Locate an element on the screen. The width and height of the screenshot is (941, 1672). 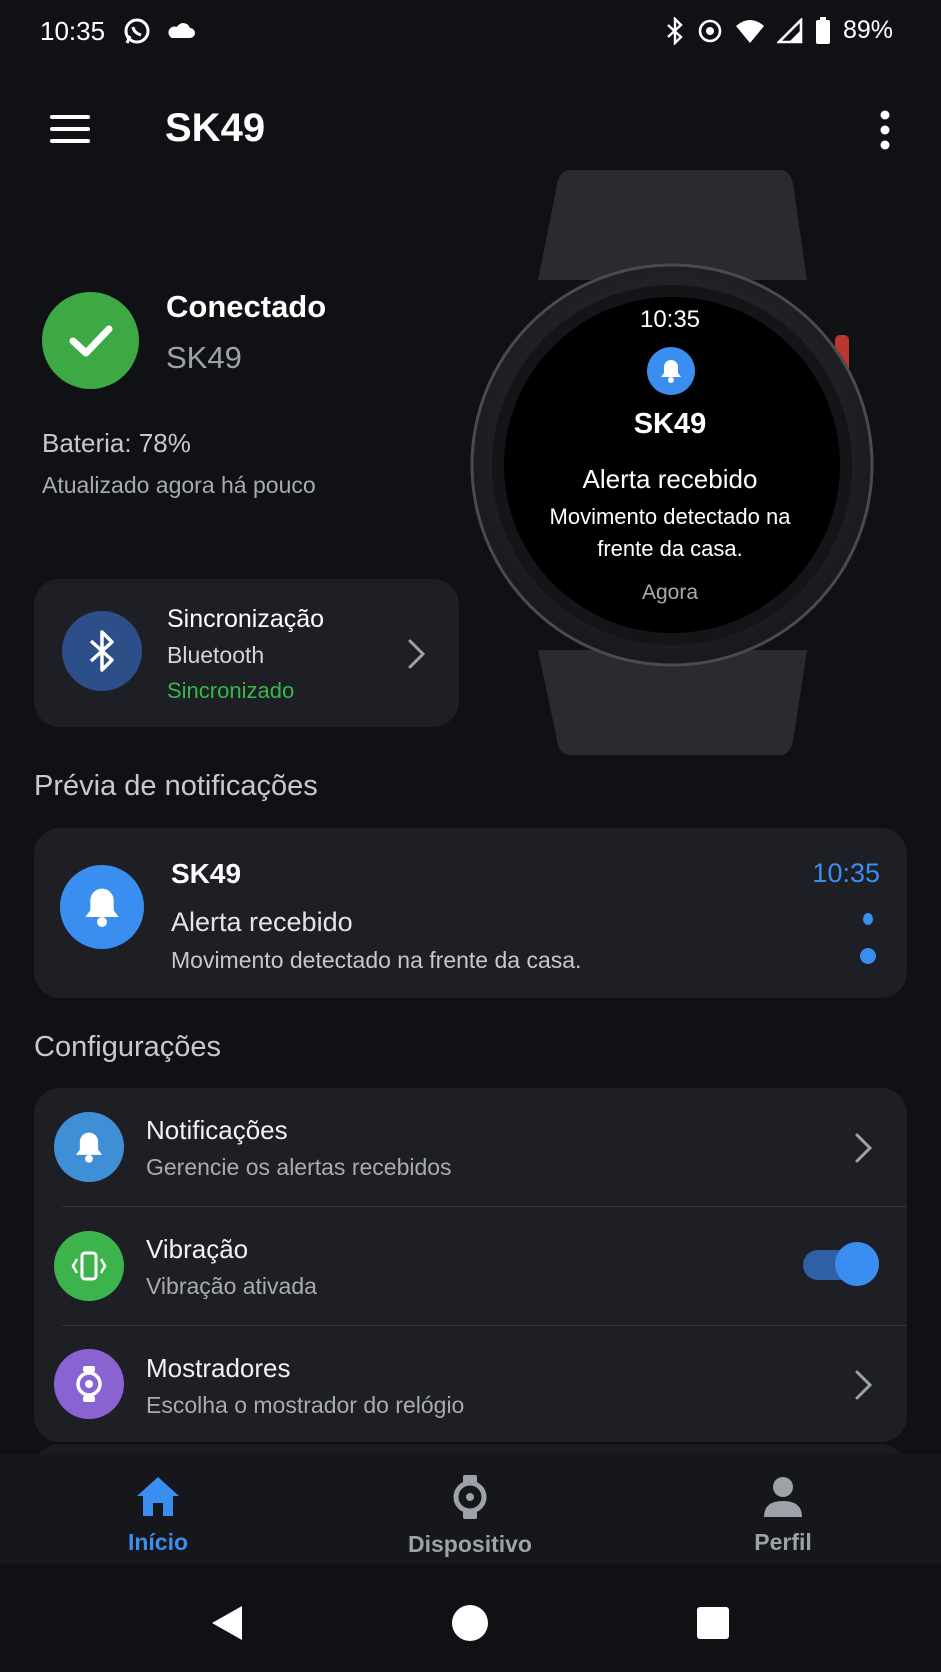
nav-item-device: Dispositivo is located at coordinates (470, 1516).